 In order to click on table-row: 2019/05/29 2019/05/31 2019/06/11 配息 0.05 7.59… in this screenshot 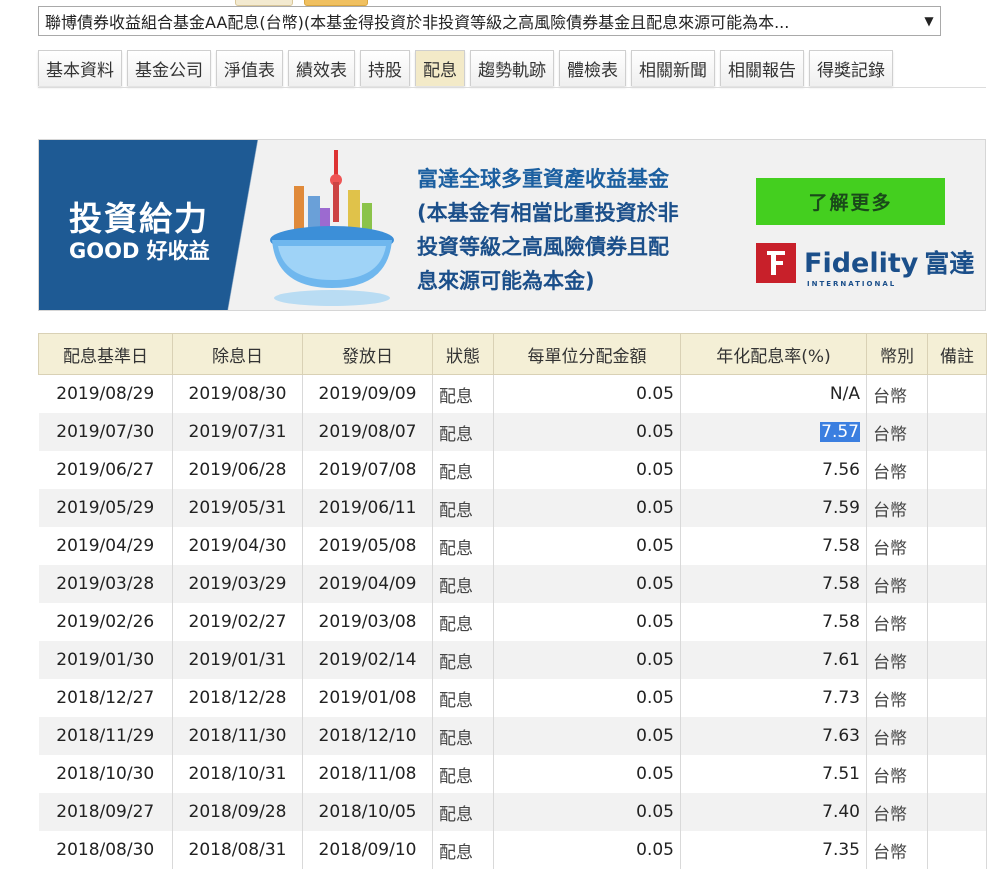, I will do `click(512, 508)`.